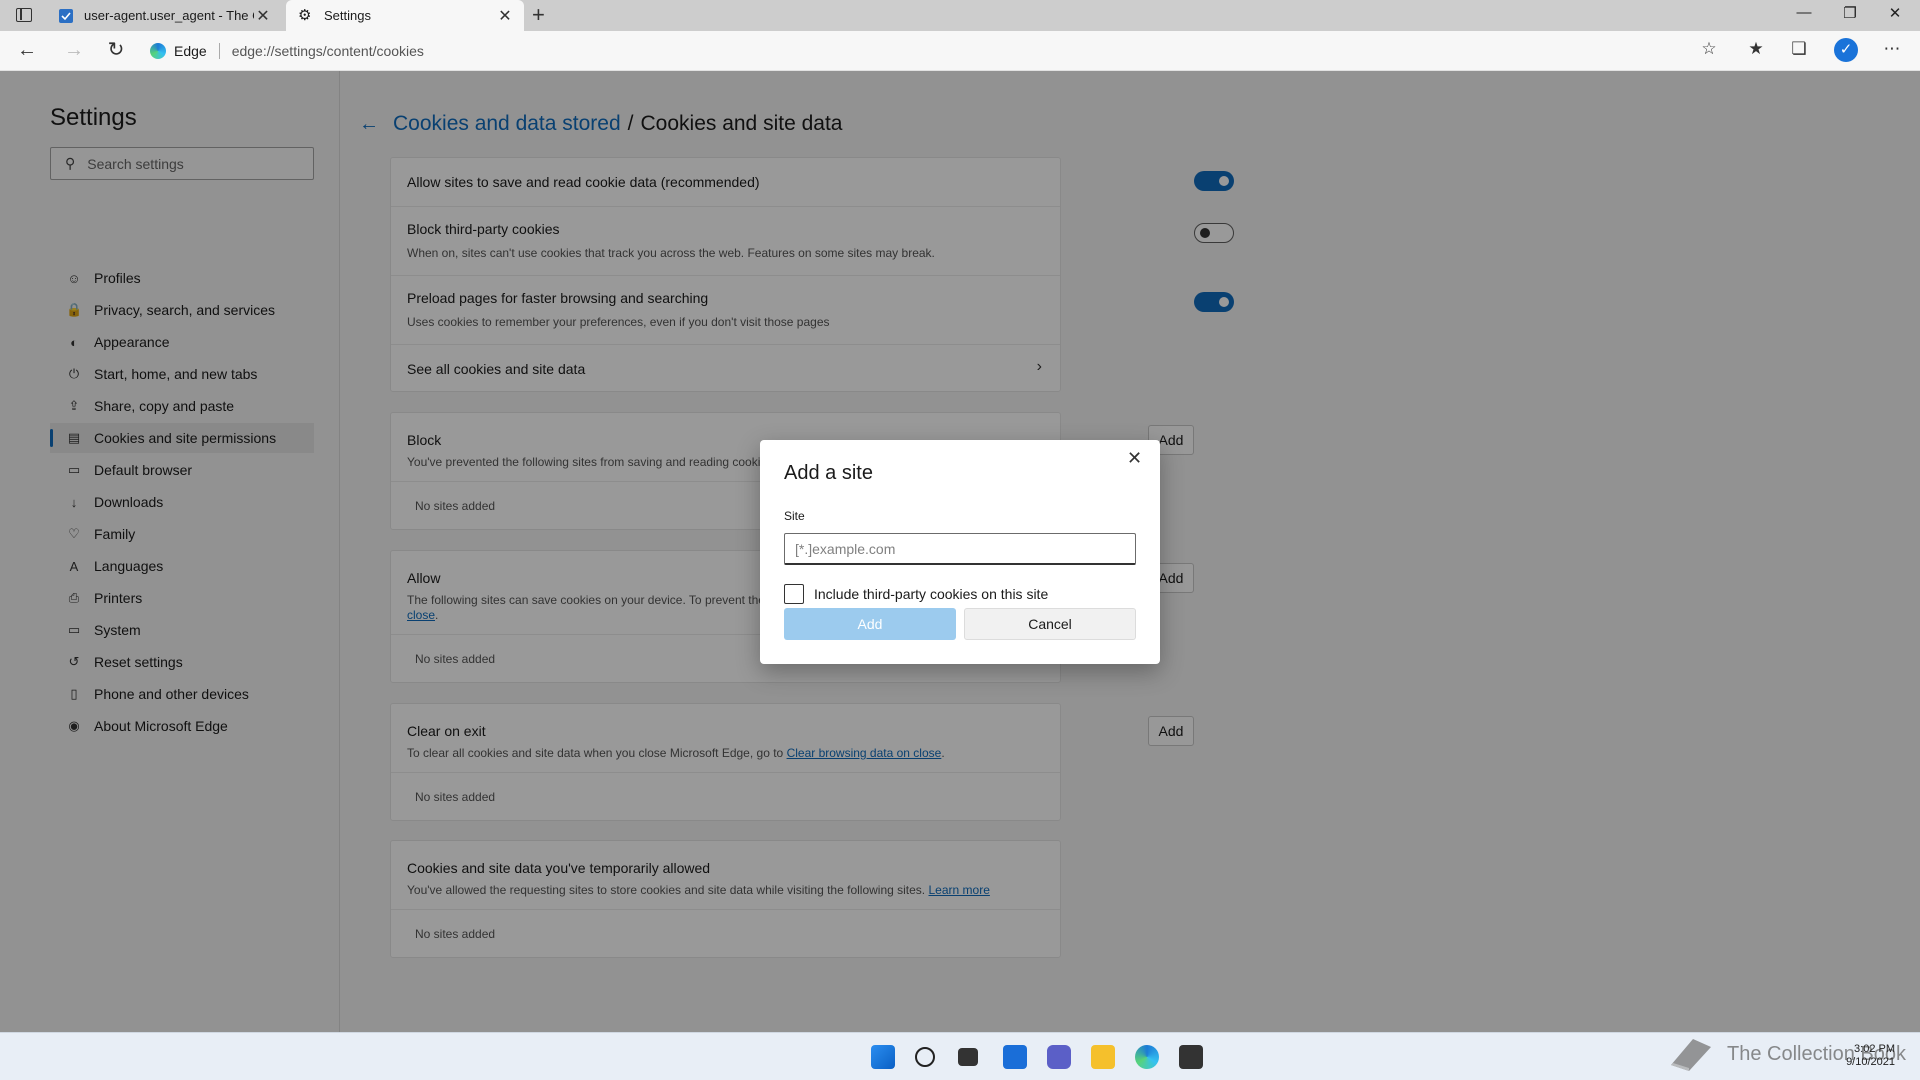 The width and height of the screenshot is (1920, 1080). Describe the element at coordinates (960, 549) in the screenshot. I see `site-input` at that location.